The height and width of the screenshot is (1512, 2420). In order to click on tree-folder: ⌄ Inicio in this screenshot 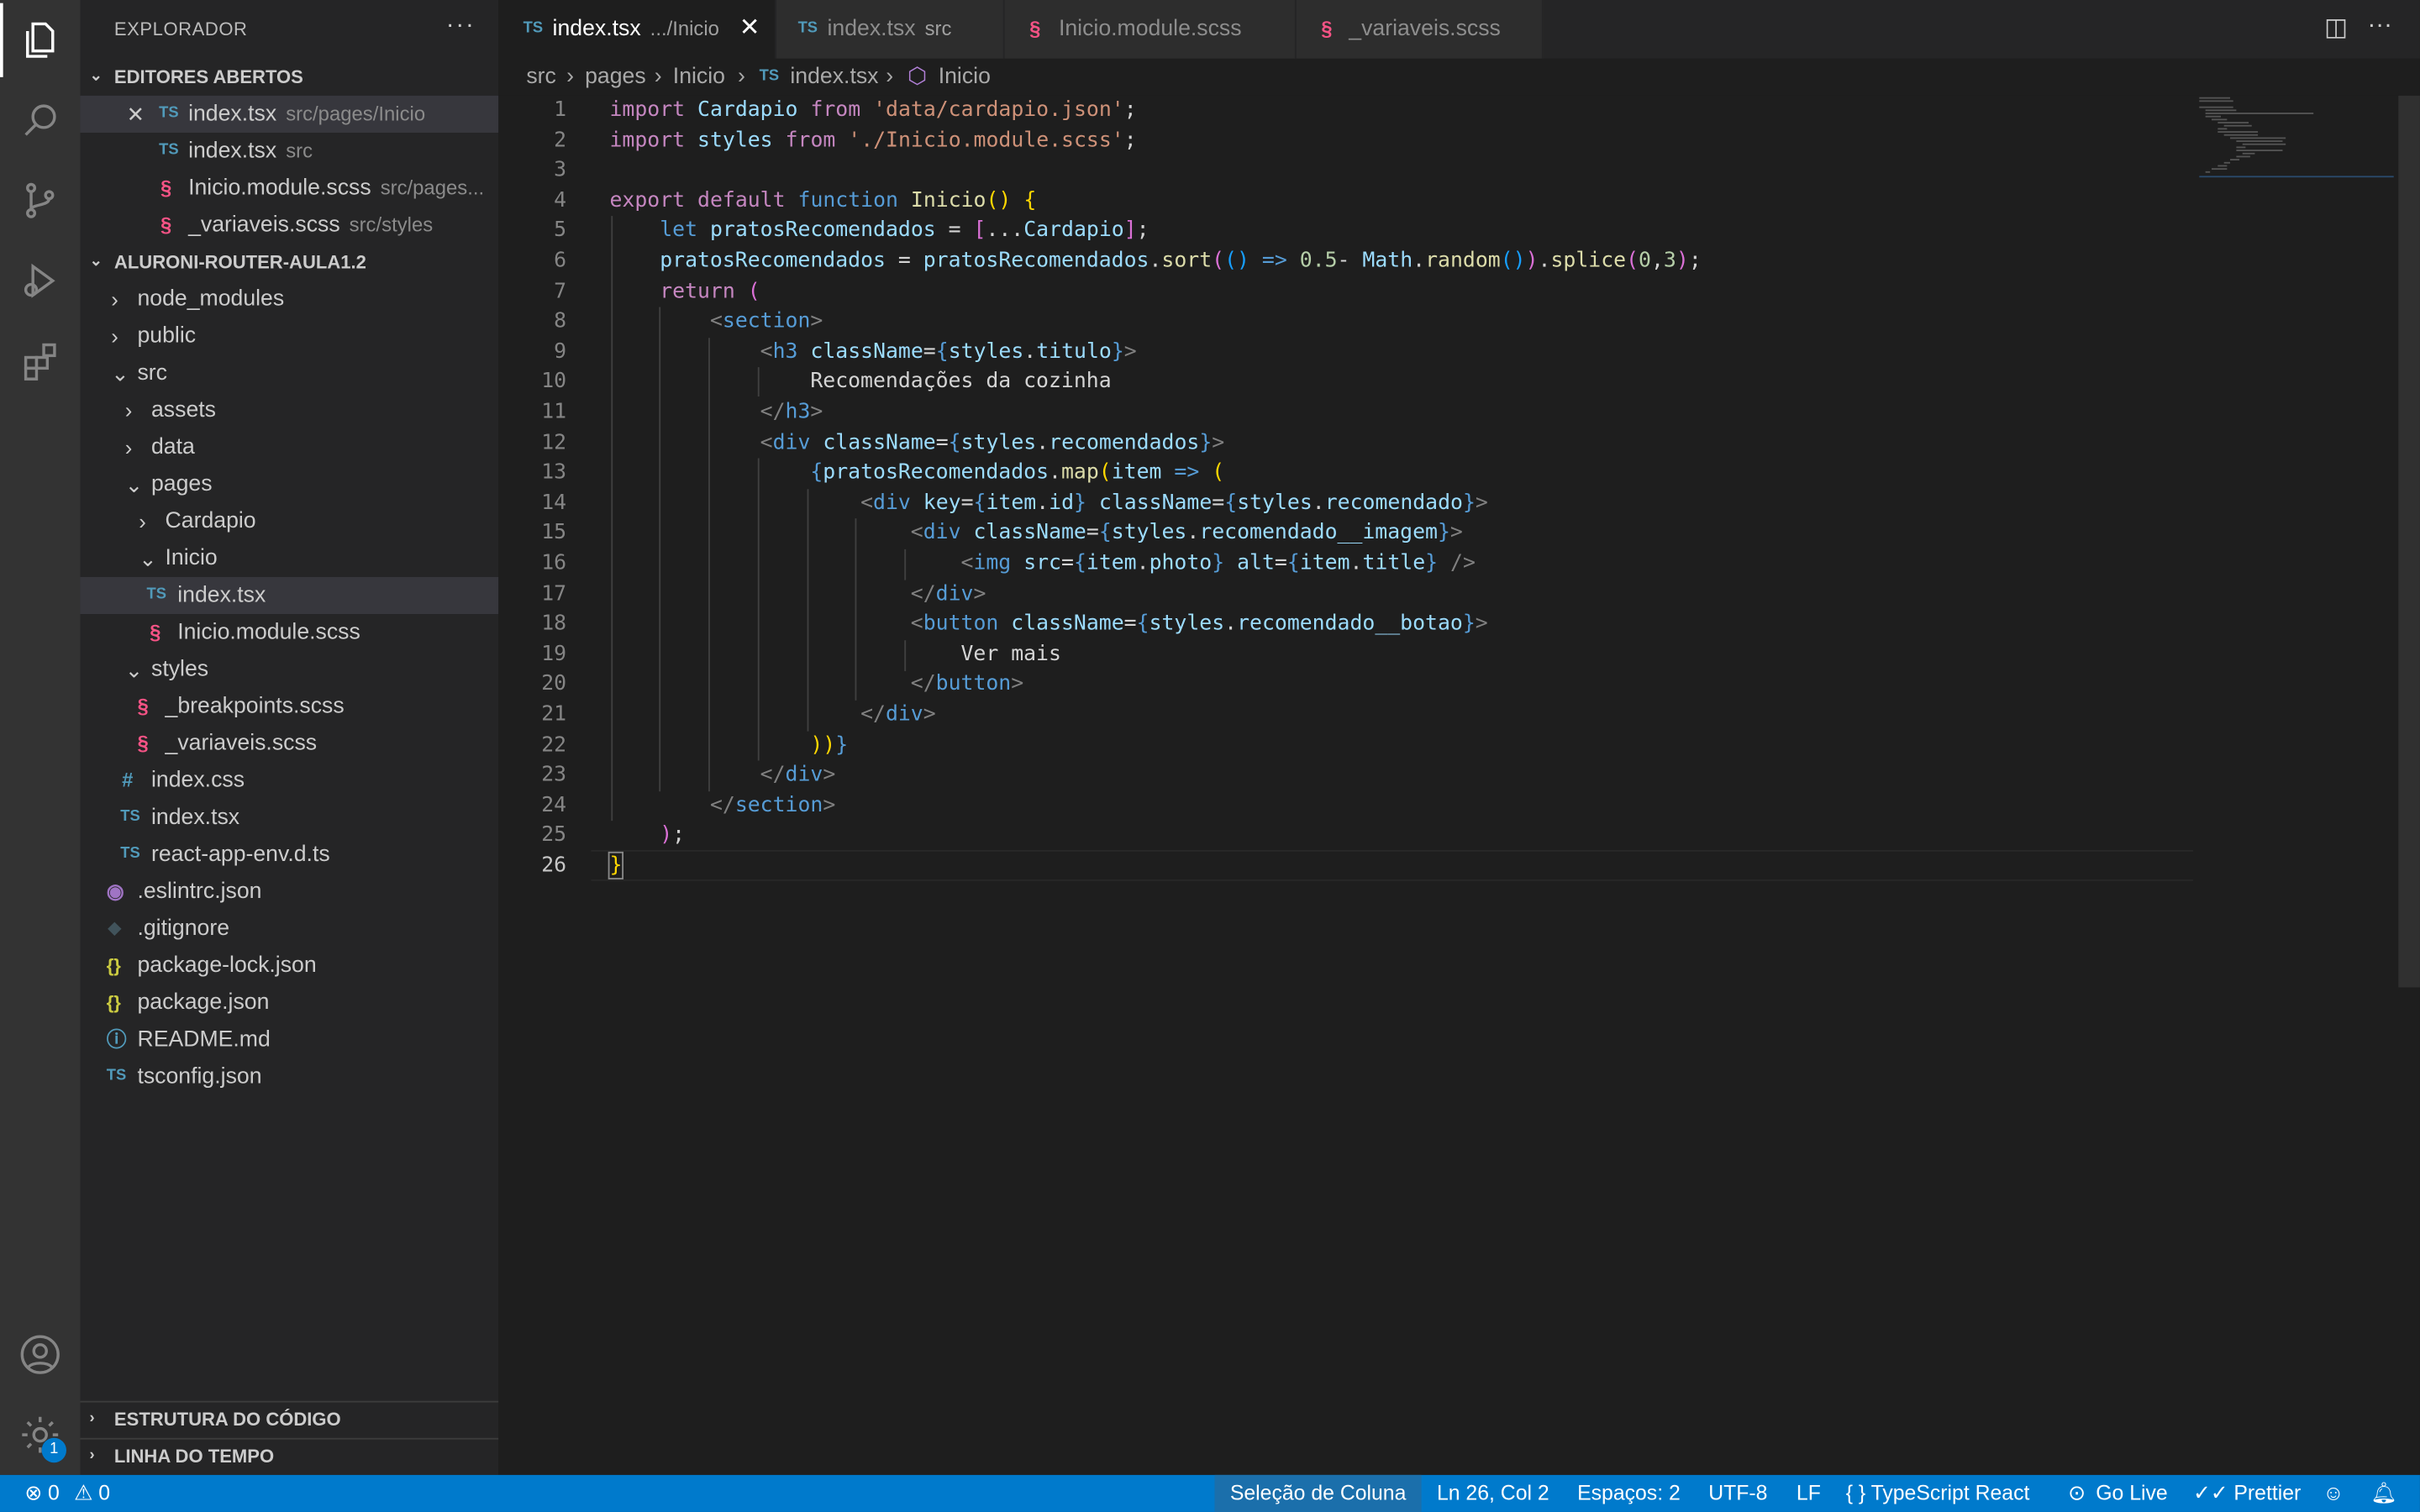, I will do `click(290, 558)`.